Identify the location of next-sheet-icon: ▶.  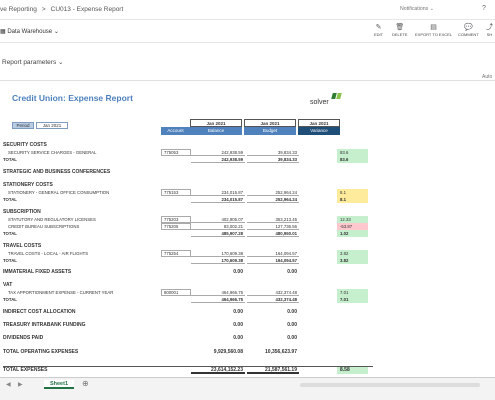
(20, 384).